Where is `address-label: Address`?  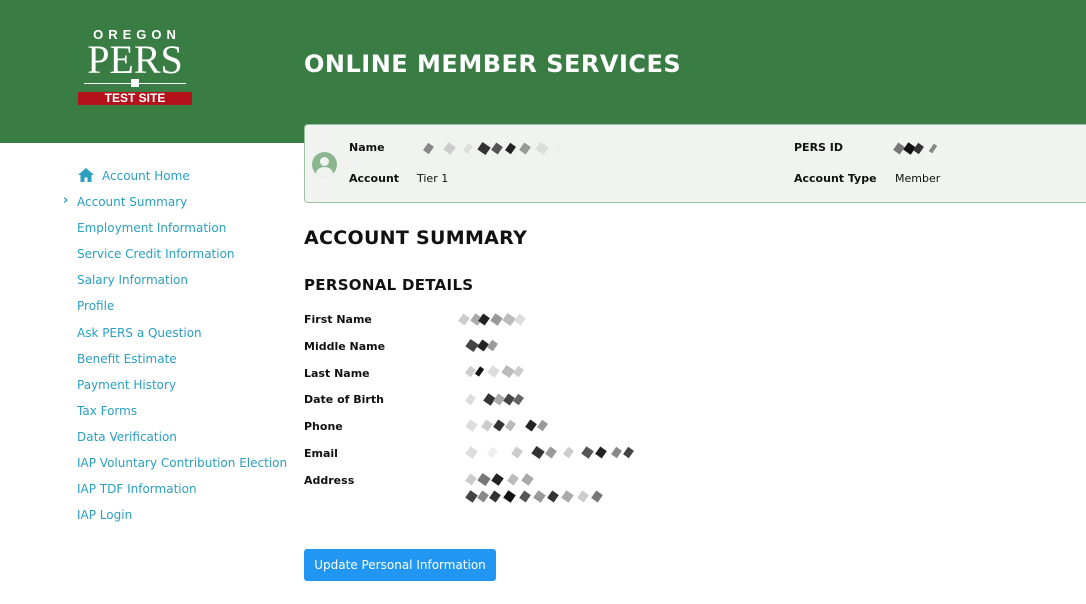
address-label: Address is located at coordinates (329, 480).